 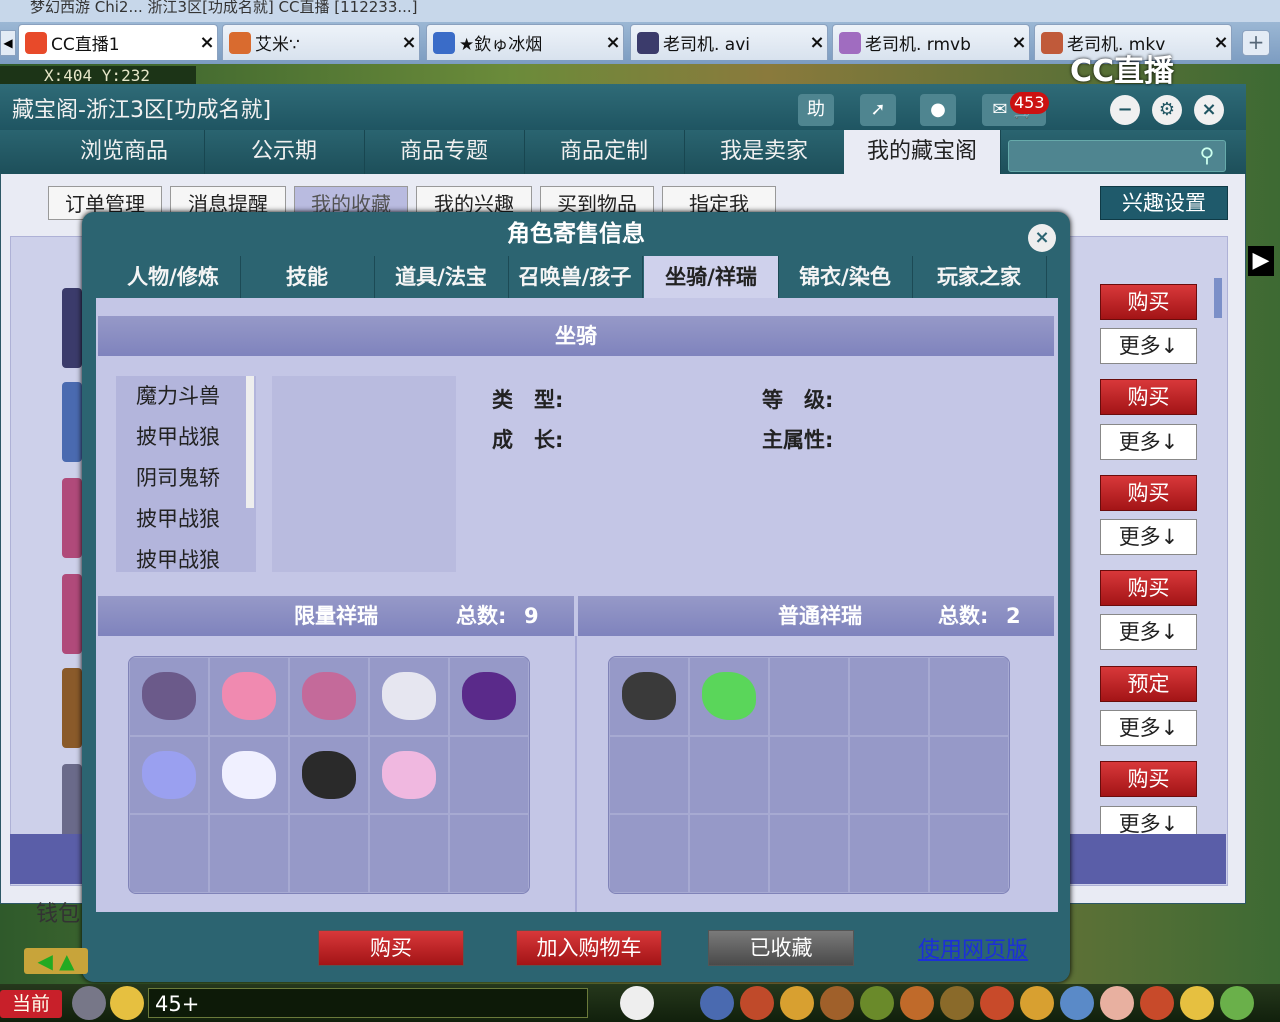 I want to click on peach-icon, so click(x=1117, y=1003).